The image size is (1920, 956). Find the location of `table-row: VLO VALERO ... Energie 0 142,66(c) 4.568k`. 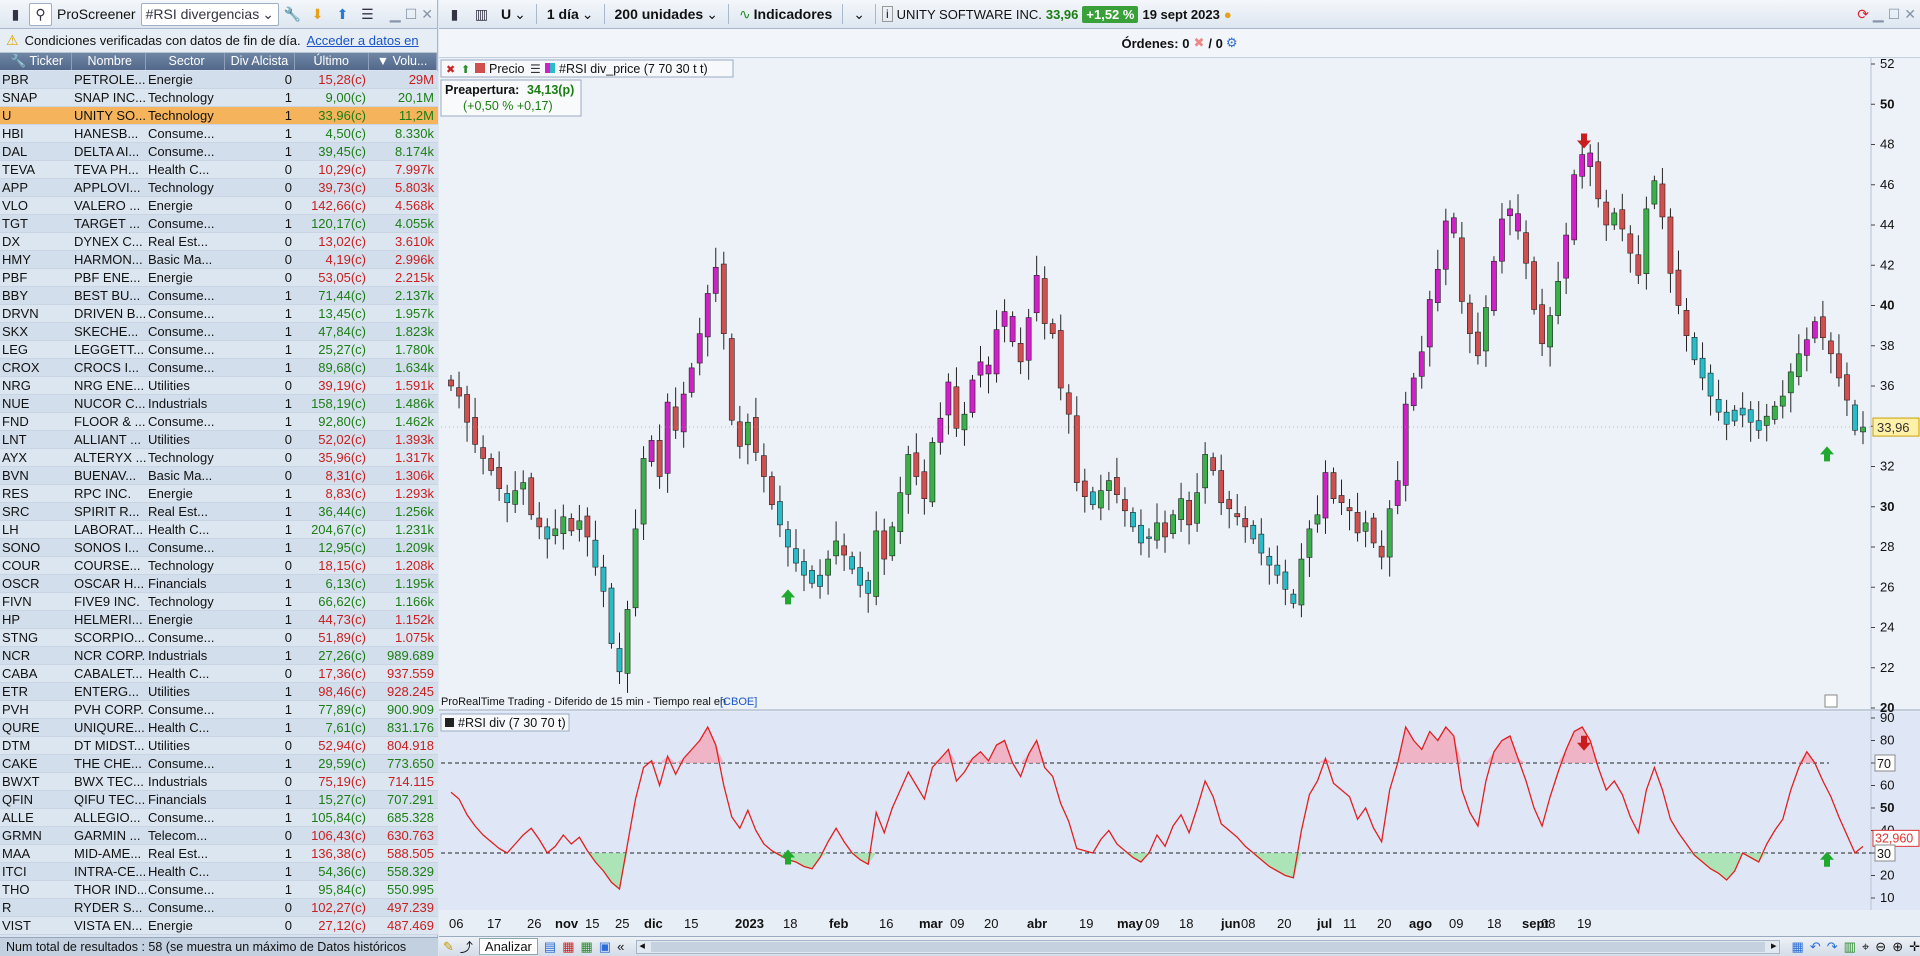

table-row: VLO VALERO ... Energie 0 142,66(c) 4.568k is located at coordinates (219, 206).